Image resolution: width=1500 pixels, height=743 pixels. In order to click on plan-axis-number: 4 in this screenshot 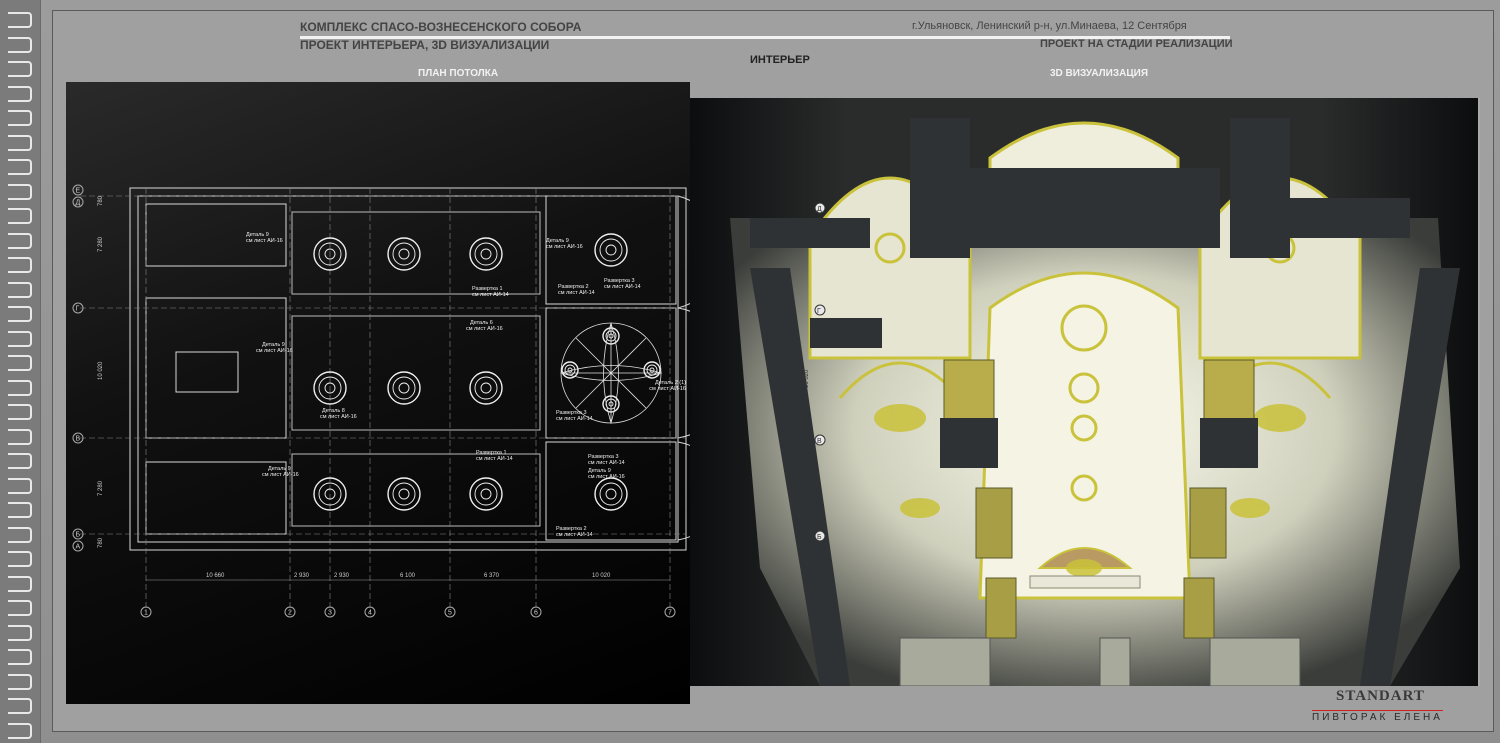, I will do `click(370, 613)`.